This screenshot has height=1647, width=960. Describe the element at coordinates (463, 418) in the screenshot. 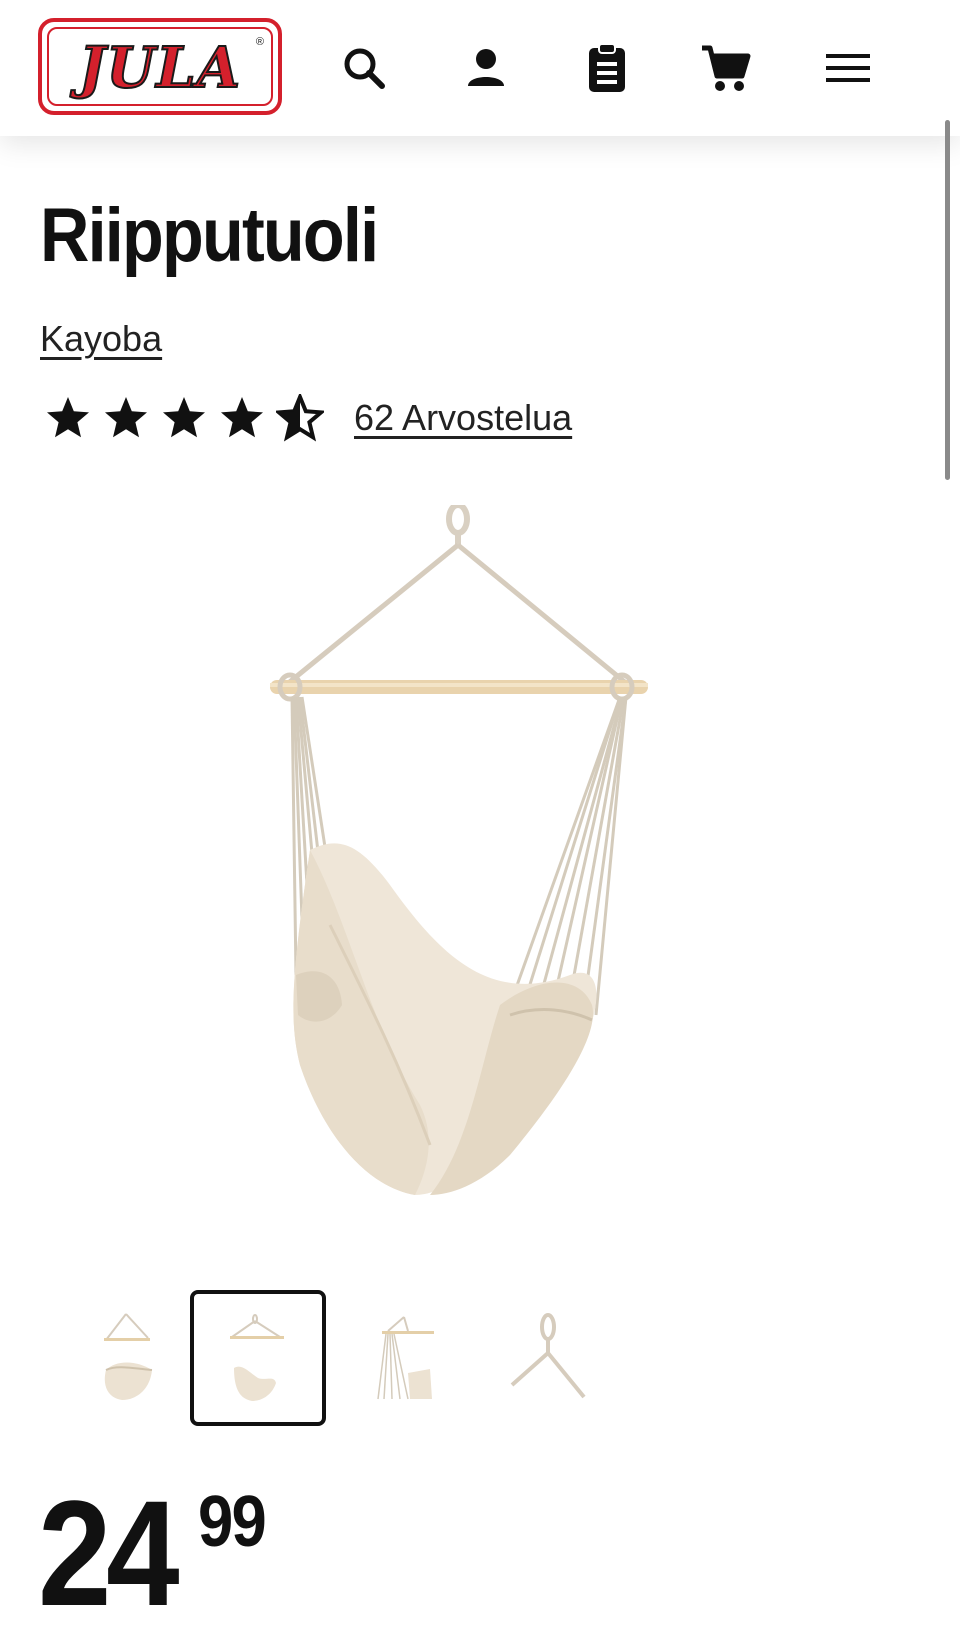

I see `reviews-link: 62 Arvostelua` at that location.